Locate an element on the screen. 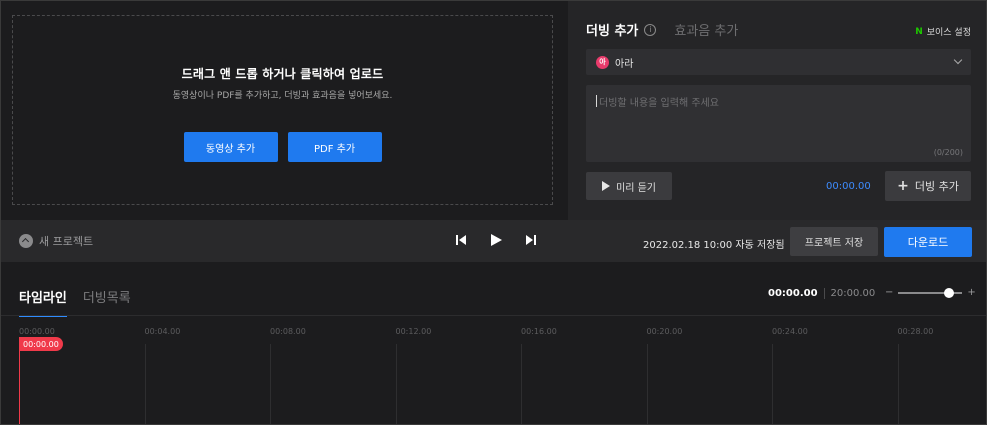  timeline-tick-label: 00:04.00 is located at coordinates (162, 331).